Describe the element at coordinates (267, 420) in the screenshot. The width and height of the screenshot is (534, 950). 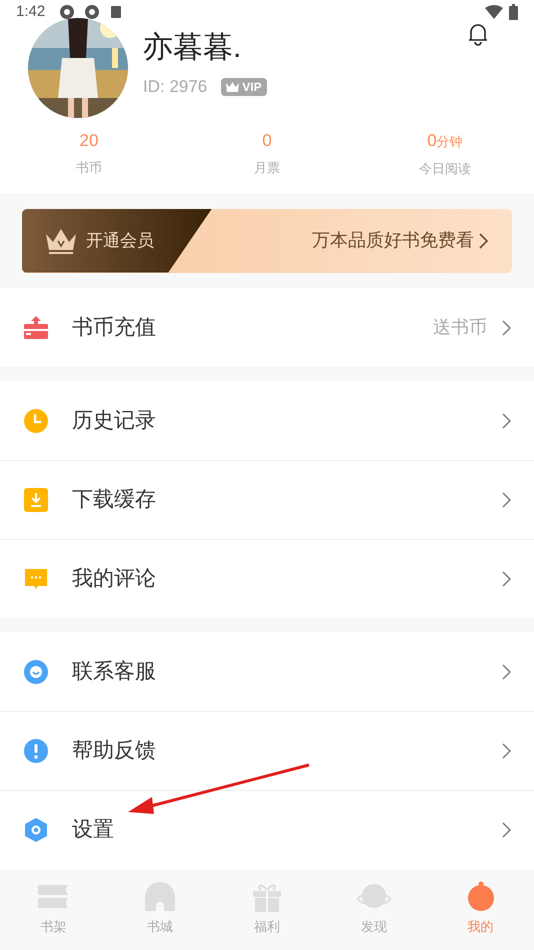
I see `menu-item: 历史记录` at that location.